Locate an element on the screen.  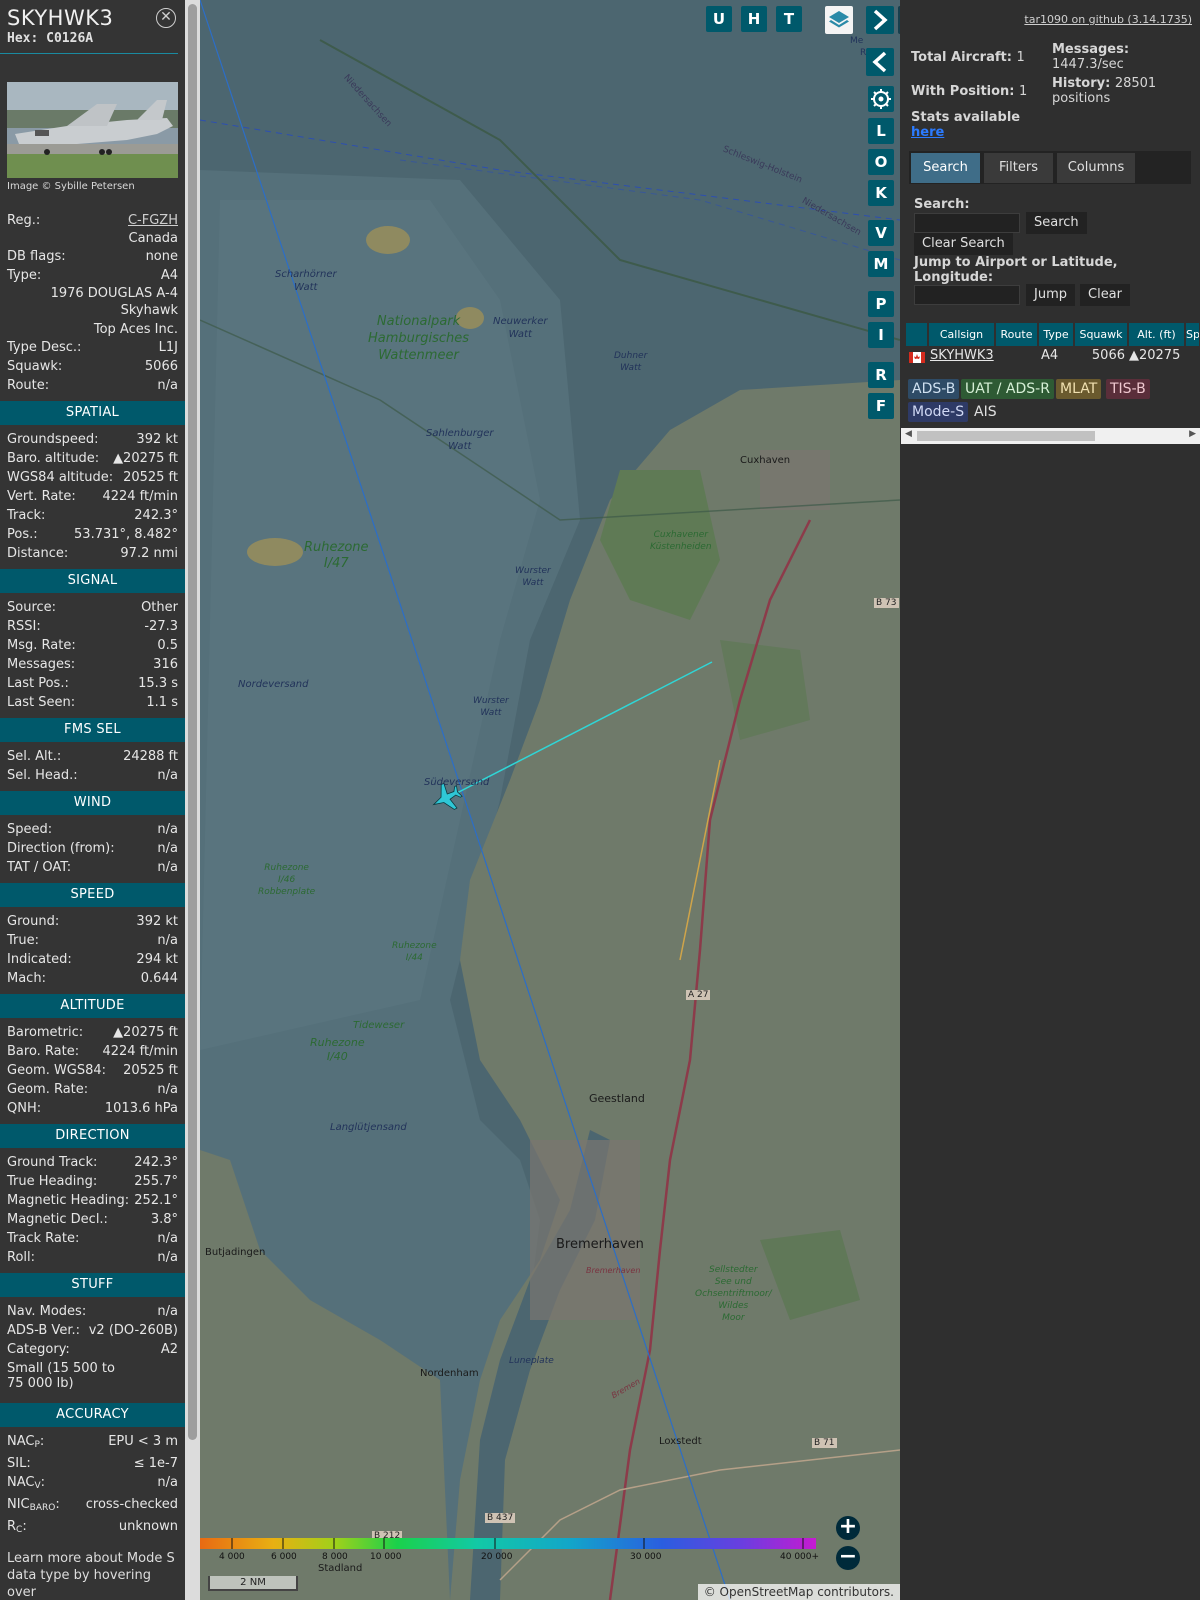
map-button-o: O is located at coordinates (881, 162).